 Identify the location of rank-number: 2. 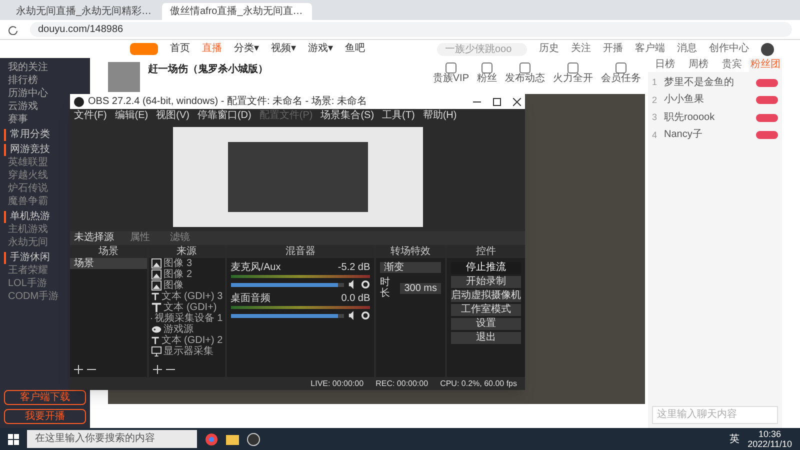
(655, 100).